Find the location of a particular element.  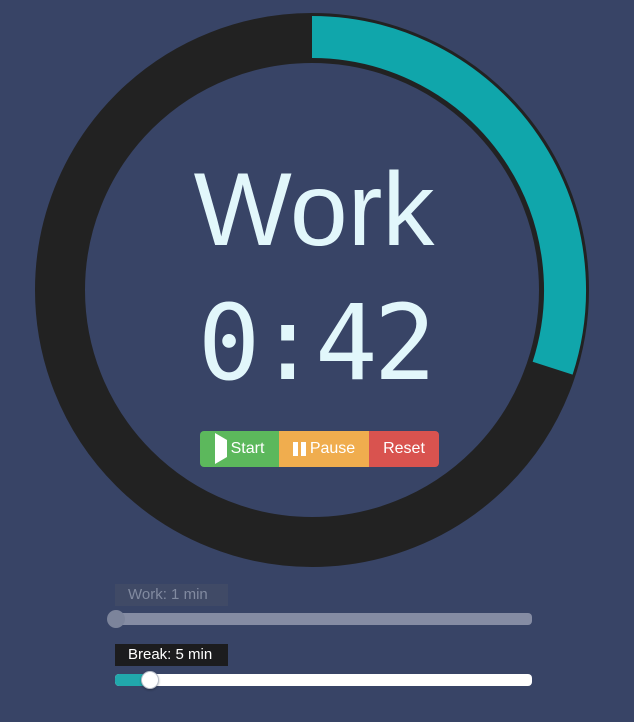

break-slider-thumb is located at coordinates (150, 680).